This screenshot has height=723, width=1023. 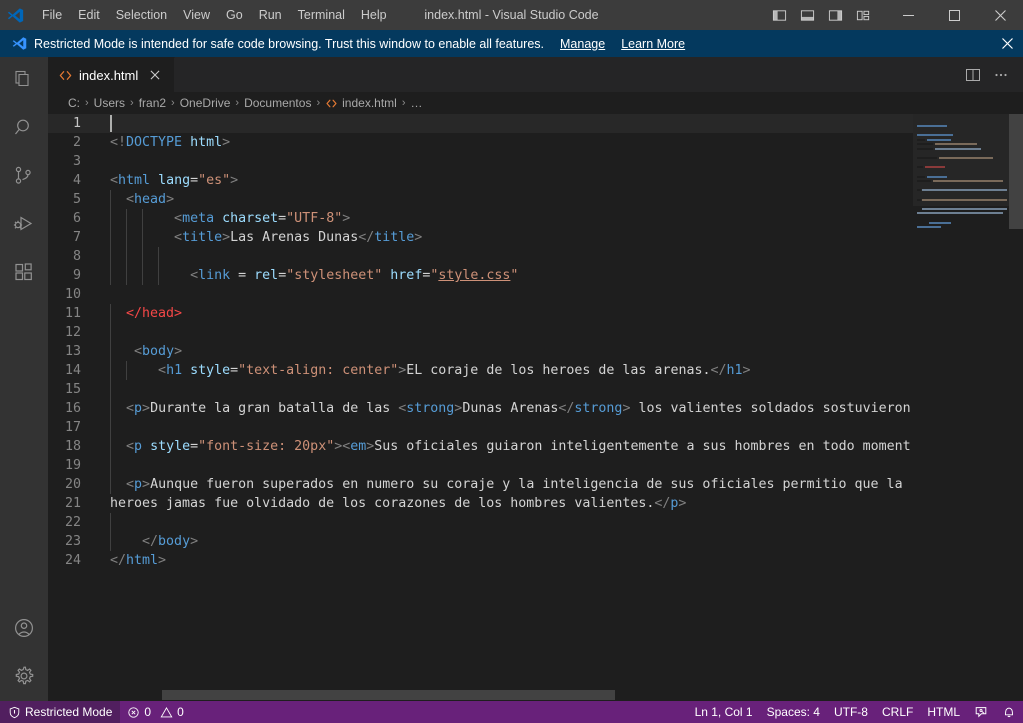 I want to click on accounts-button, so click(x=24, y=629).